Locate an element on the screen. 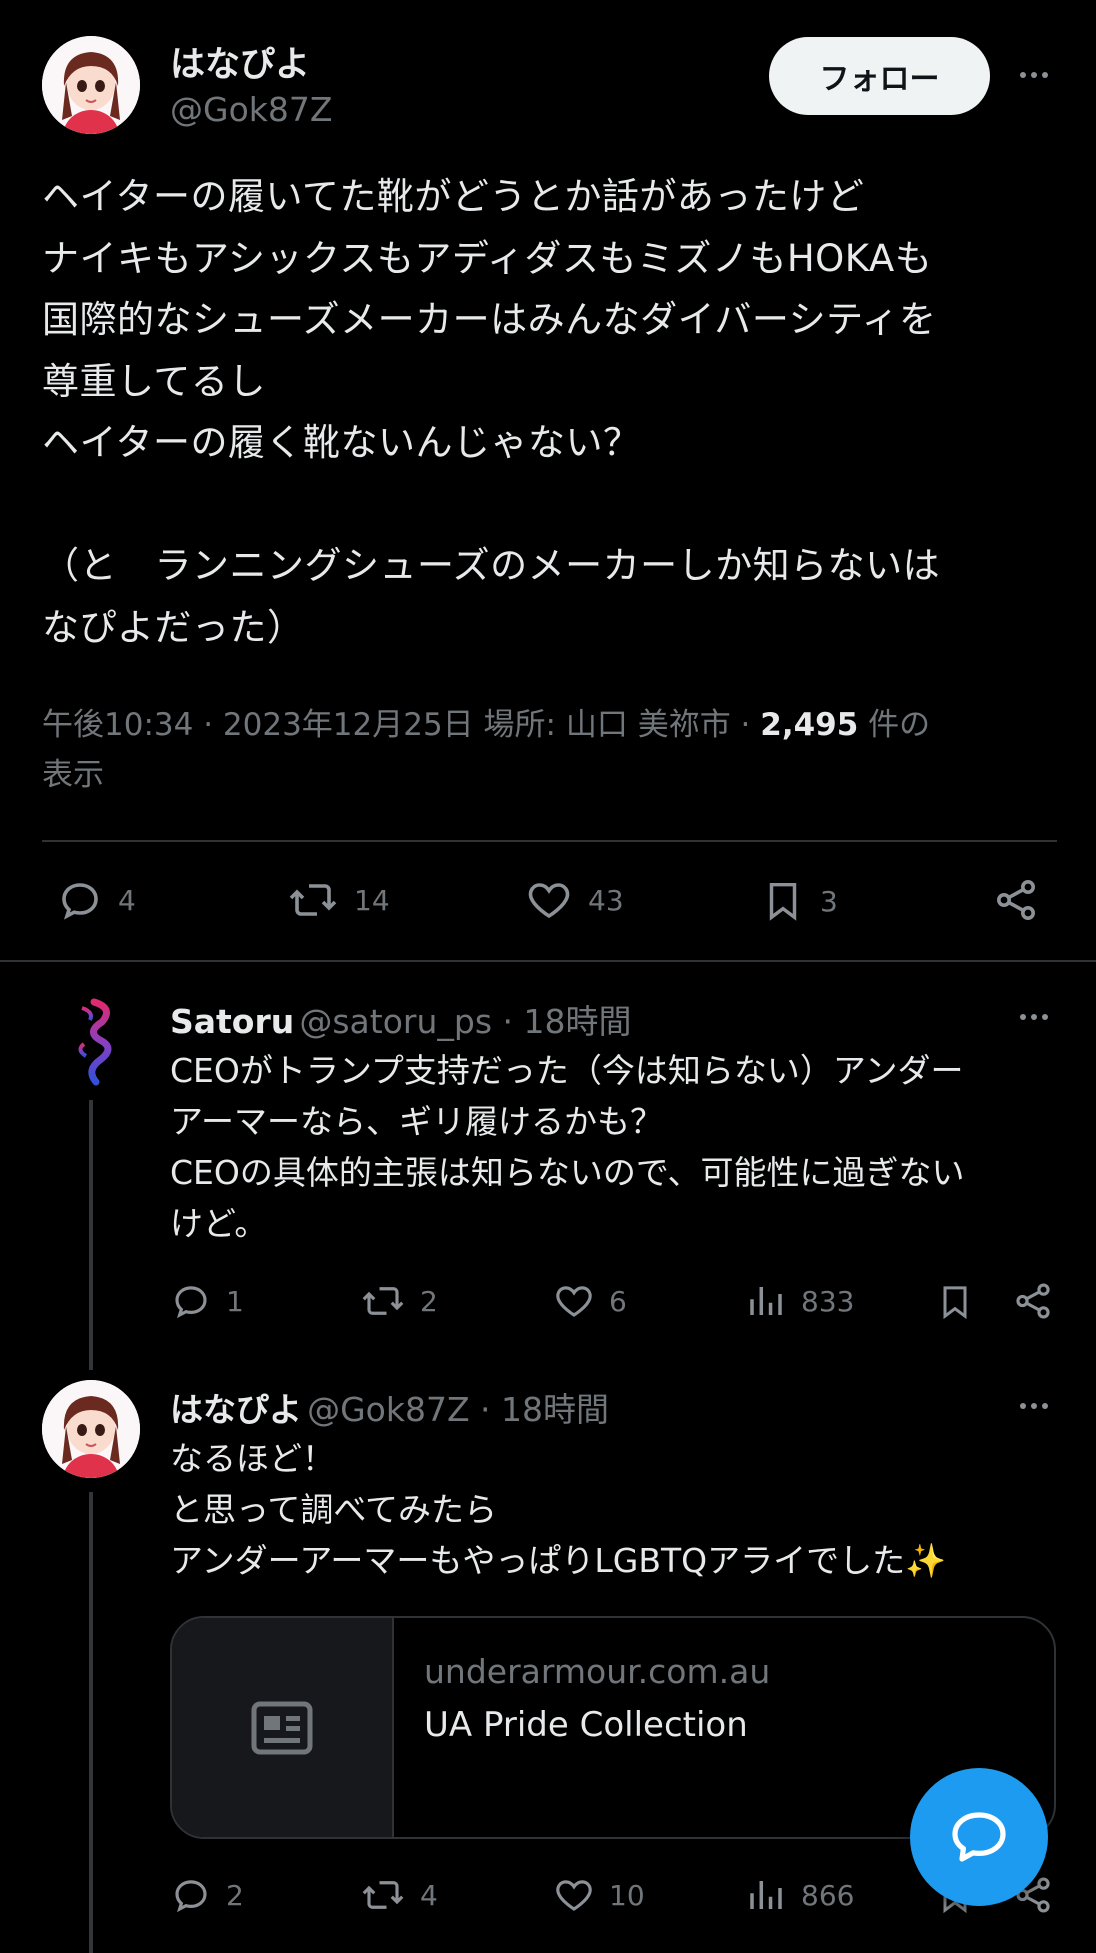 This screenshot has width=1096, height=1953. views-count: 2,495 is located at coordinates (809, 725).